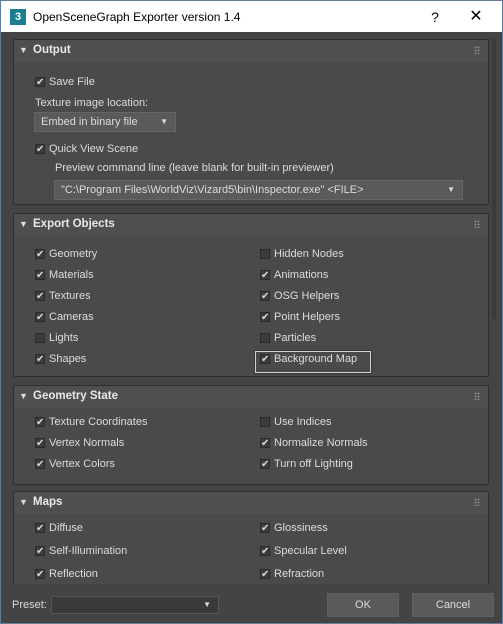 This screenshot has height=624, width=503. What do you see at coordinates (299, 574) in the screenshot?
I see `checkbox-label: Refraction` at bounding box center [299, 574].